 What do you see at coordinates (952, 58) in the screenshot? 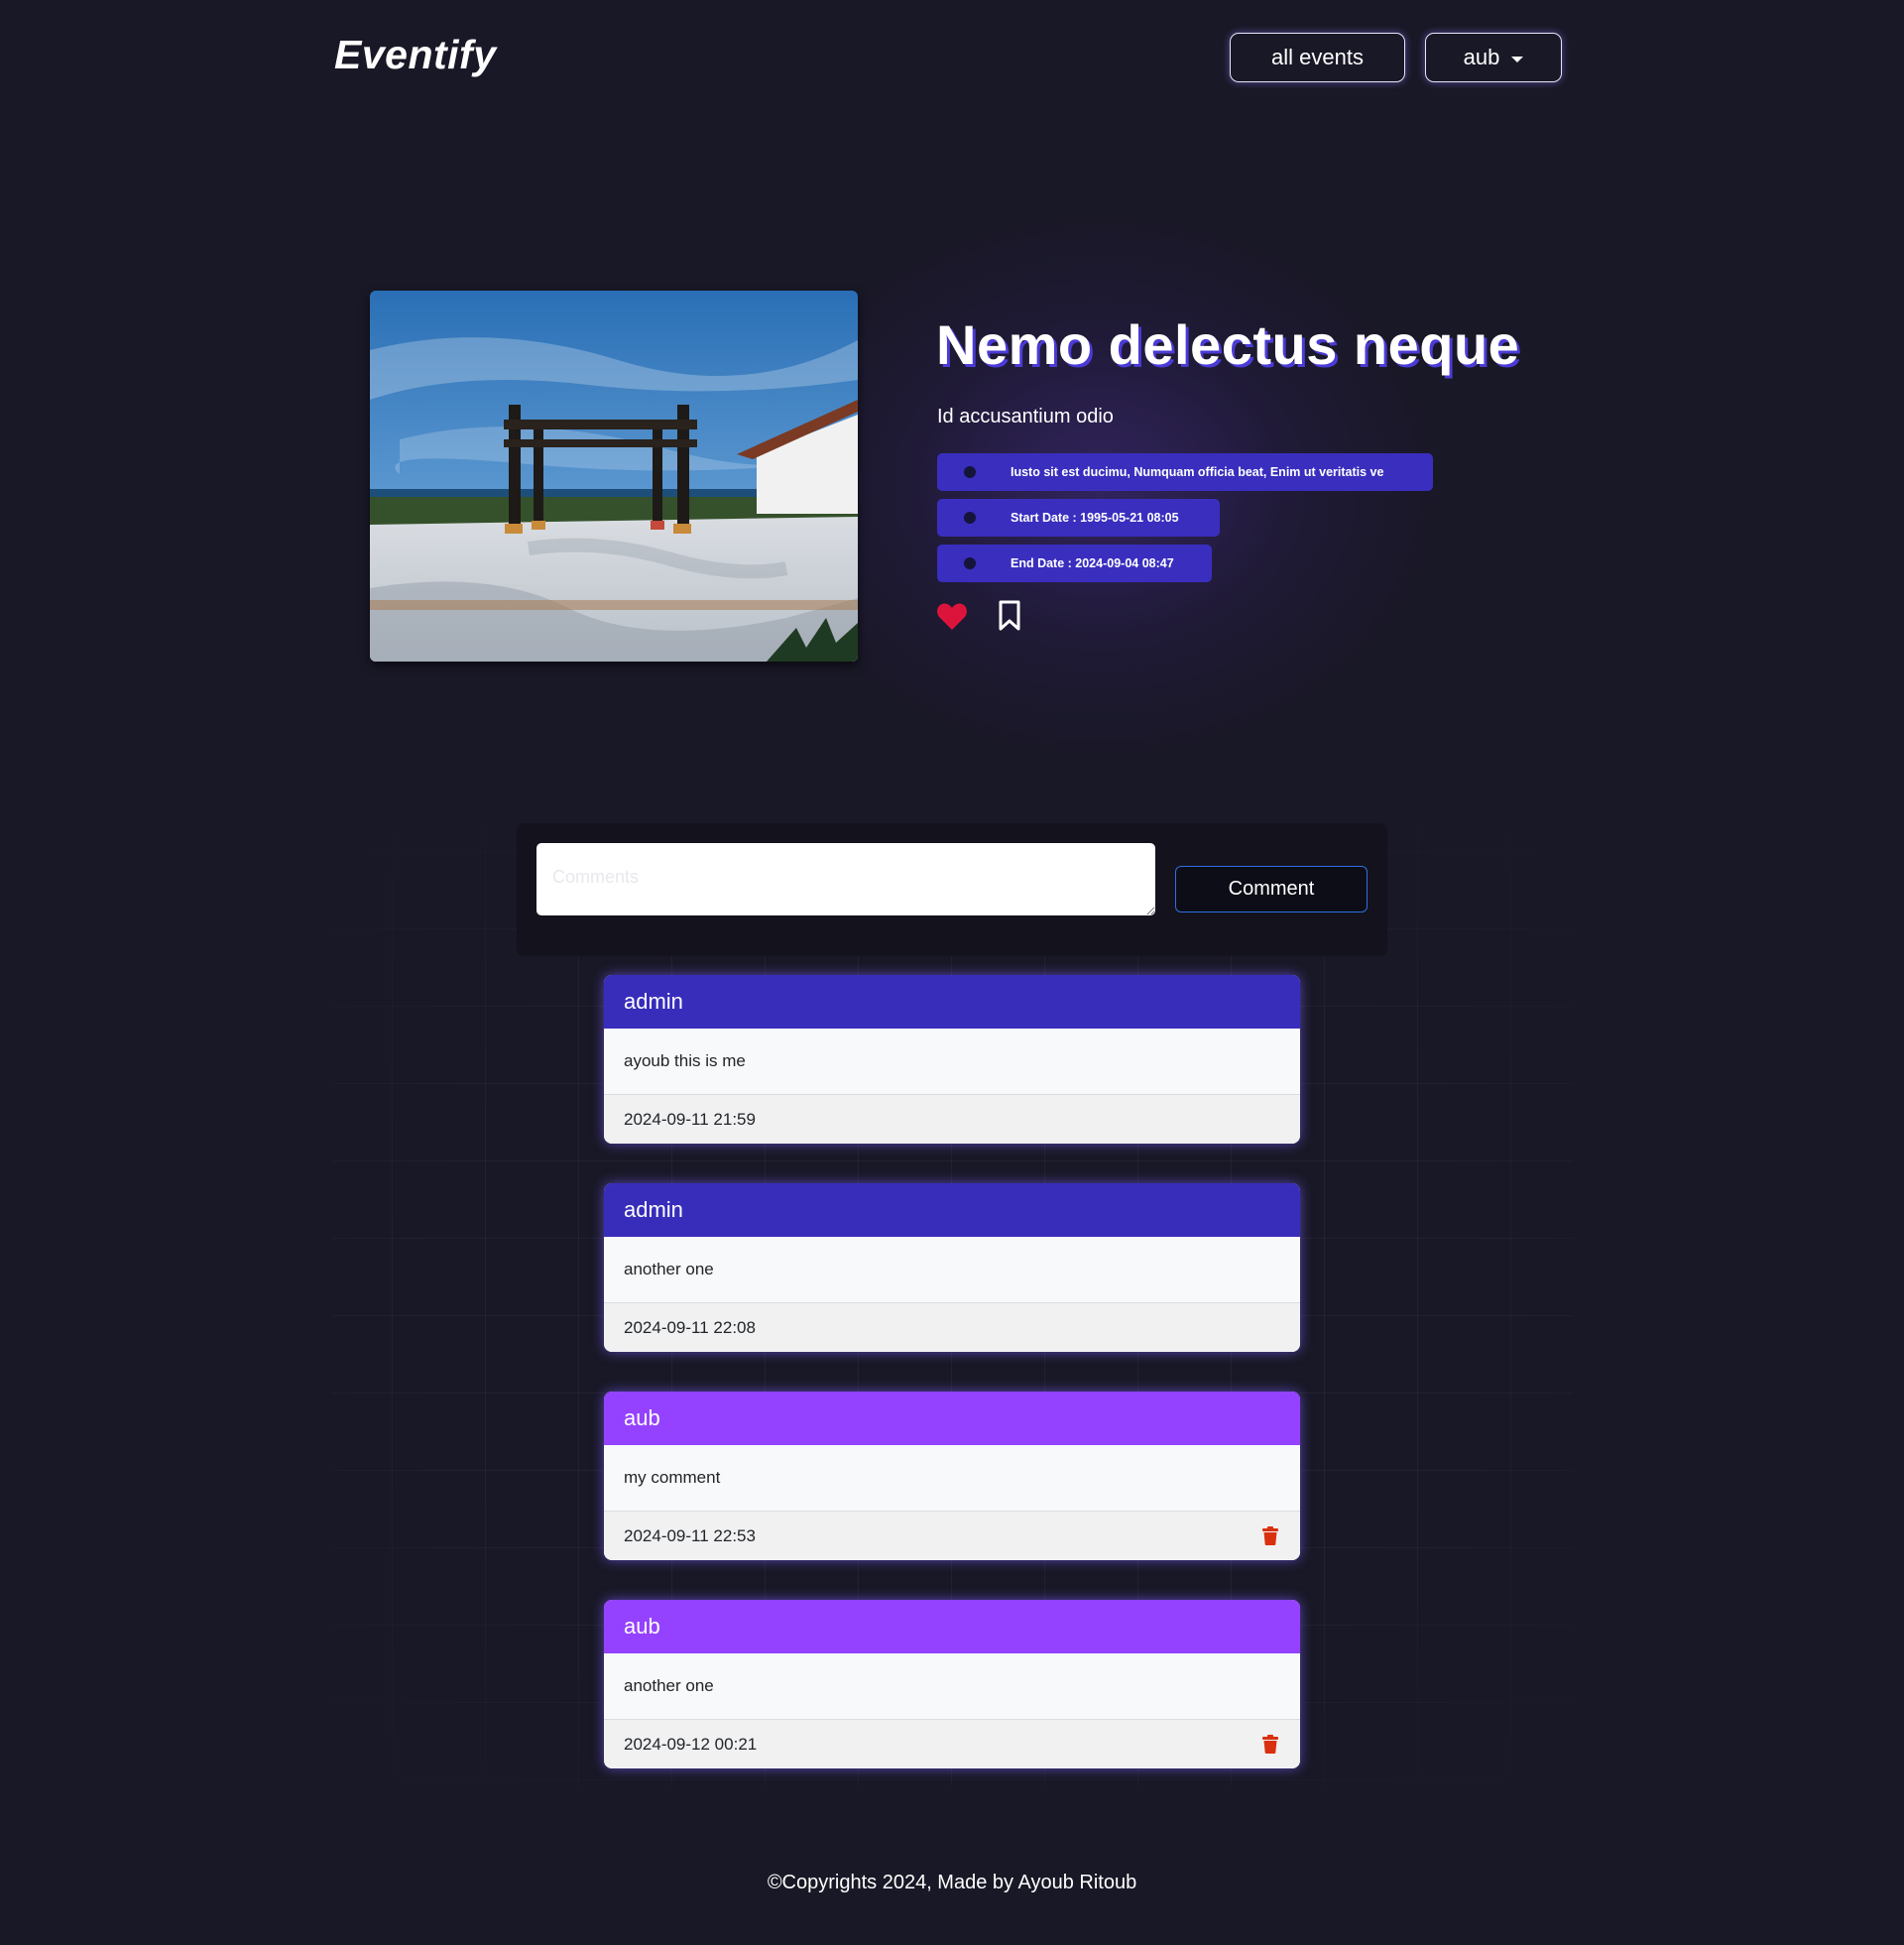
I see `navbar: Eventify all events aub` at bounding box center [952, 58].